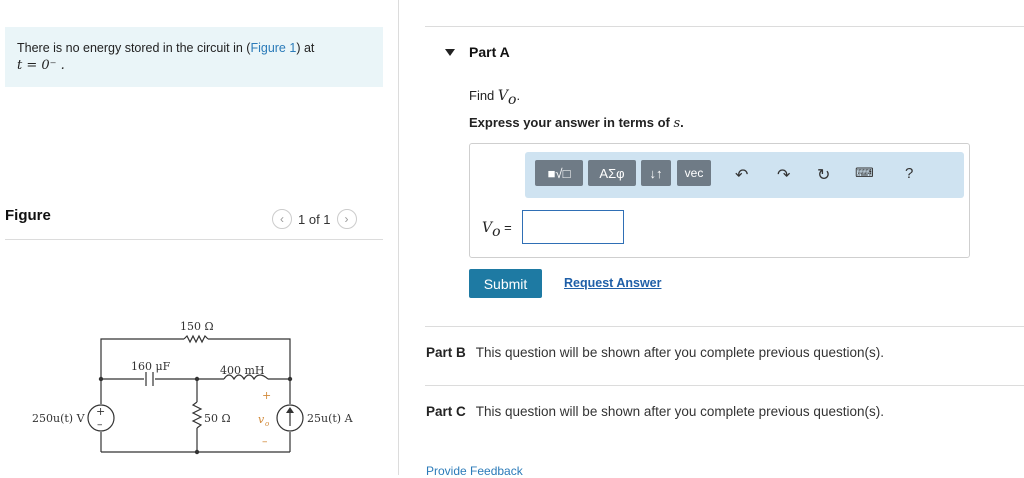 Image resolution: width=1024 pixels, height=478 pixels. I want to click on label-inductor: 400 mH, so click(242, 370).